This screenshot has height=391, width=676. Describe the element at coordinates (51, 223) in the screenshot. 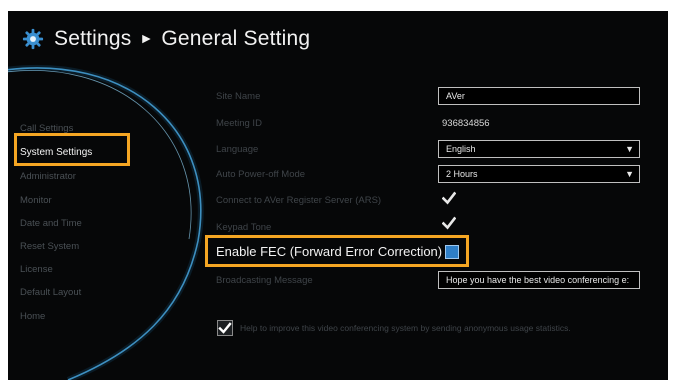

I see `sidebar-item-date-and-time: Date and Time` at that location.